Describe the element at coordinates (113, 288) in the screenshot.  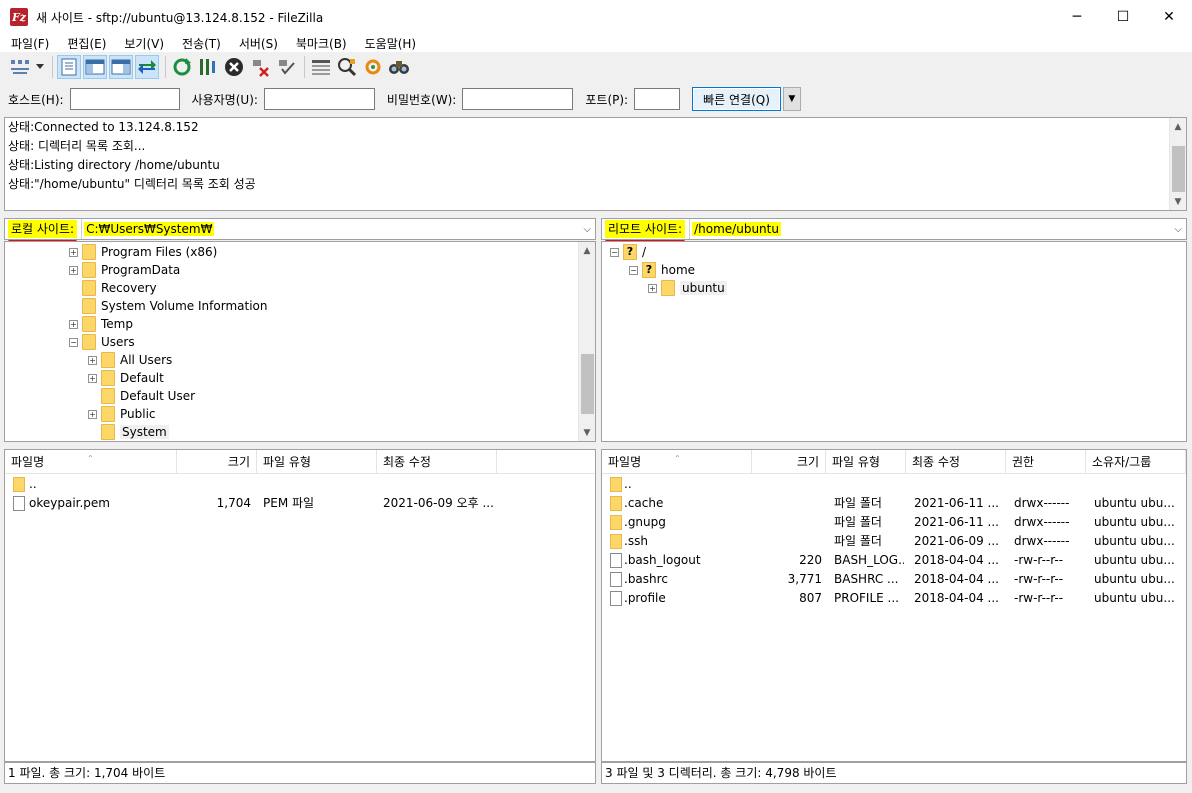
I see `tree-item: Recovery` at that location.